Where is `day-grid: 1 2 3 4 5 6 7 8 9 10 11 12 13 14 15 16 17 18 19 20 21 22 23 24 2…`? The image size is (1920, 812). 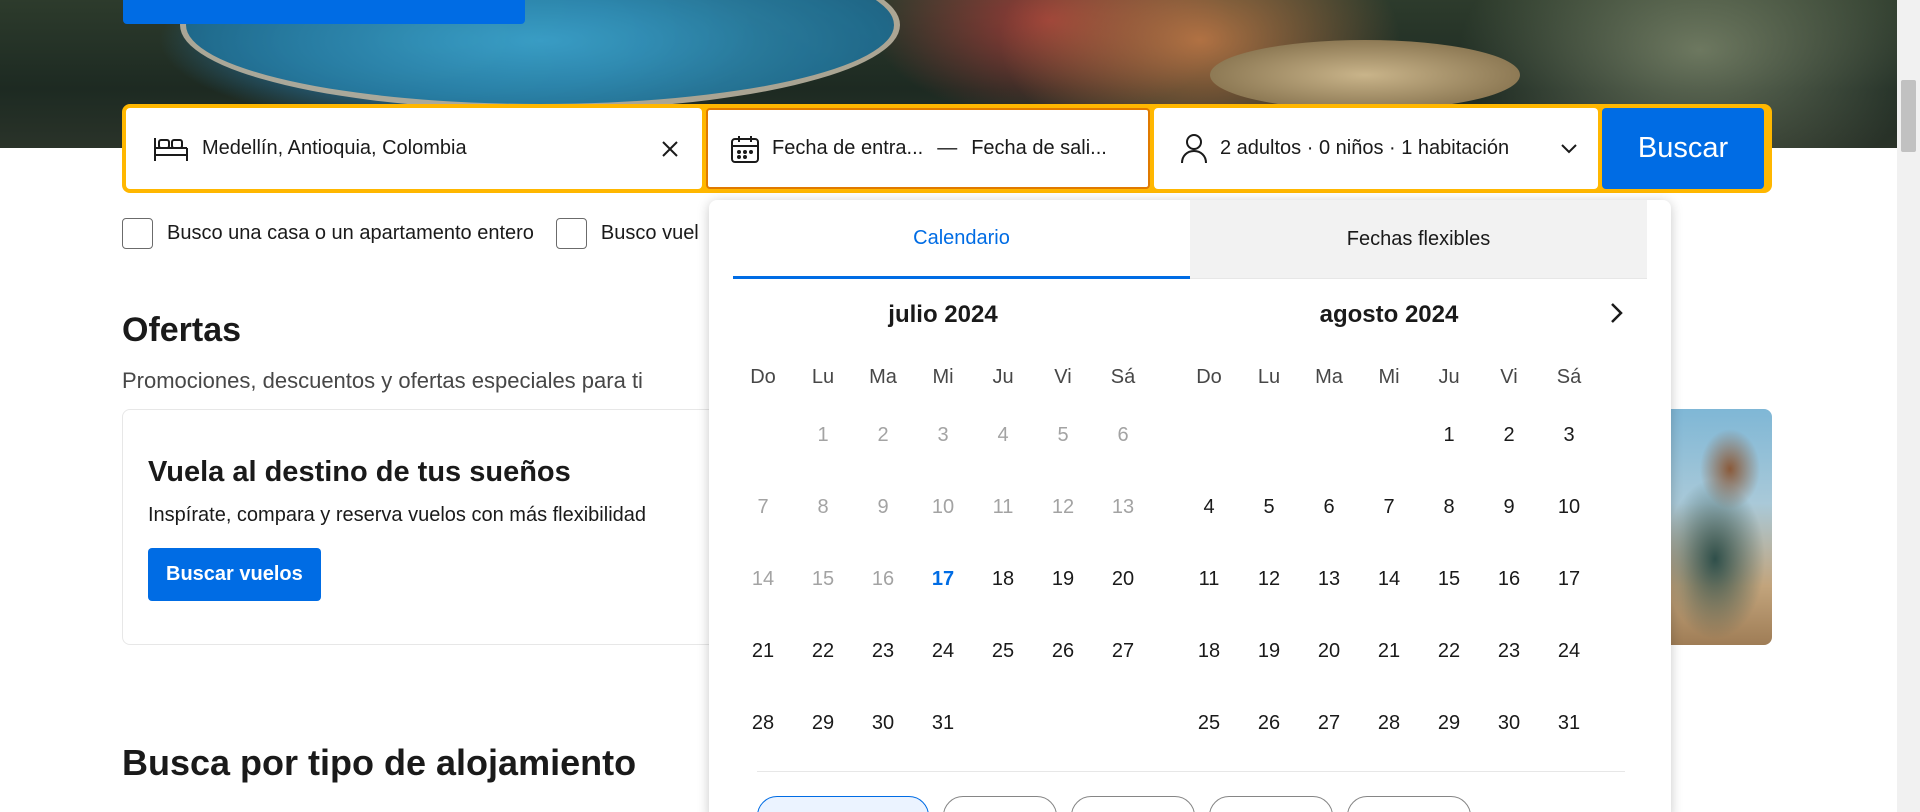
day-grid: 1 2 3 4 5 6 7 8 9 10 11 12 13 14 15 16 17 18 19 20 21 22 23 24 2… is located at coordinates (943, 579).